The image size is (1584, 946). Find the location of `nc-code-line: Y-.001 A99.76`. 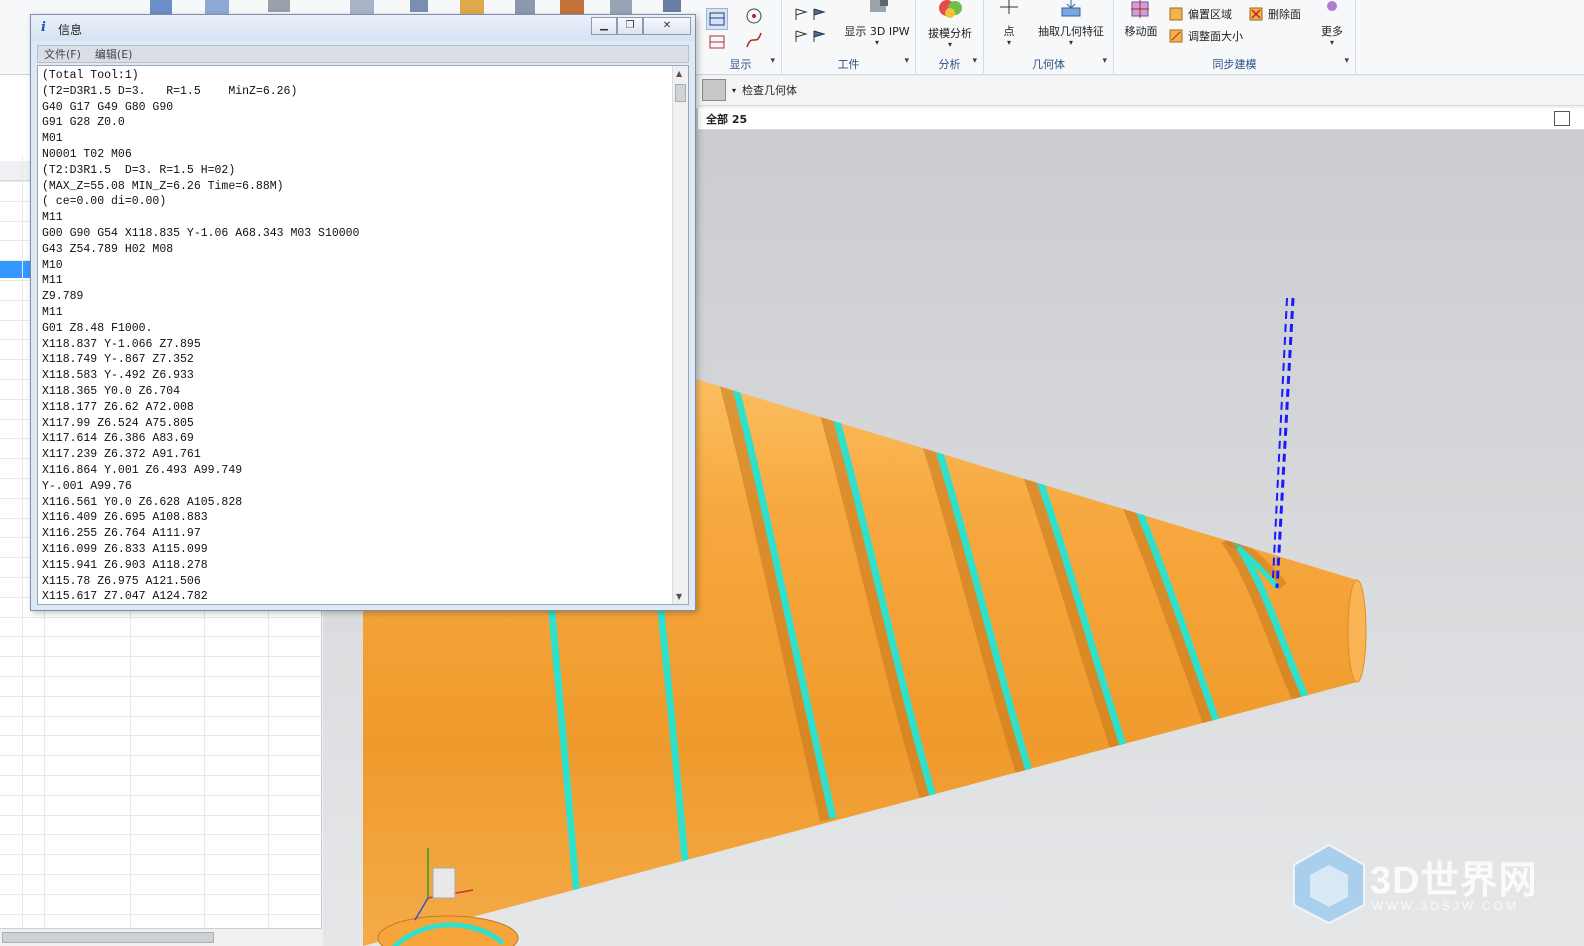

nc-code-line: Y-.001 A99.76 is located at coordinates (87, 486).